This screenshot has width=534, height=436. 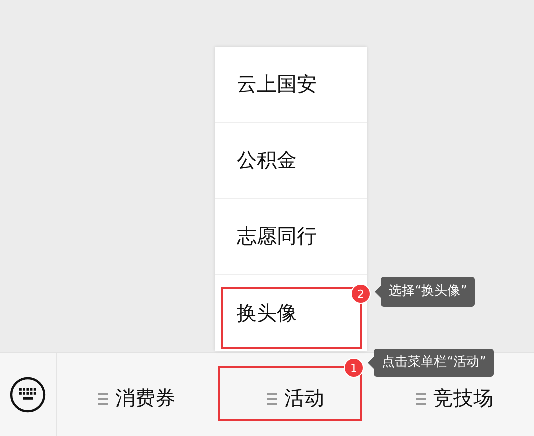 I want to click on tooltip: 点击菜单栏“活动”, so click(x=434, y=363).